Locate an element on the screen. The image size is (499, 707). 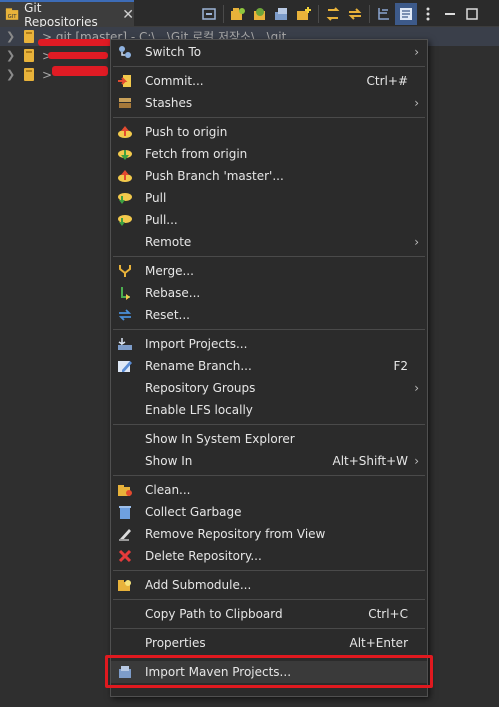
clone-repo-icon is located at coordinates (238, 14).